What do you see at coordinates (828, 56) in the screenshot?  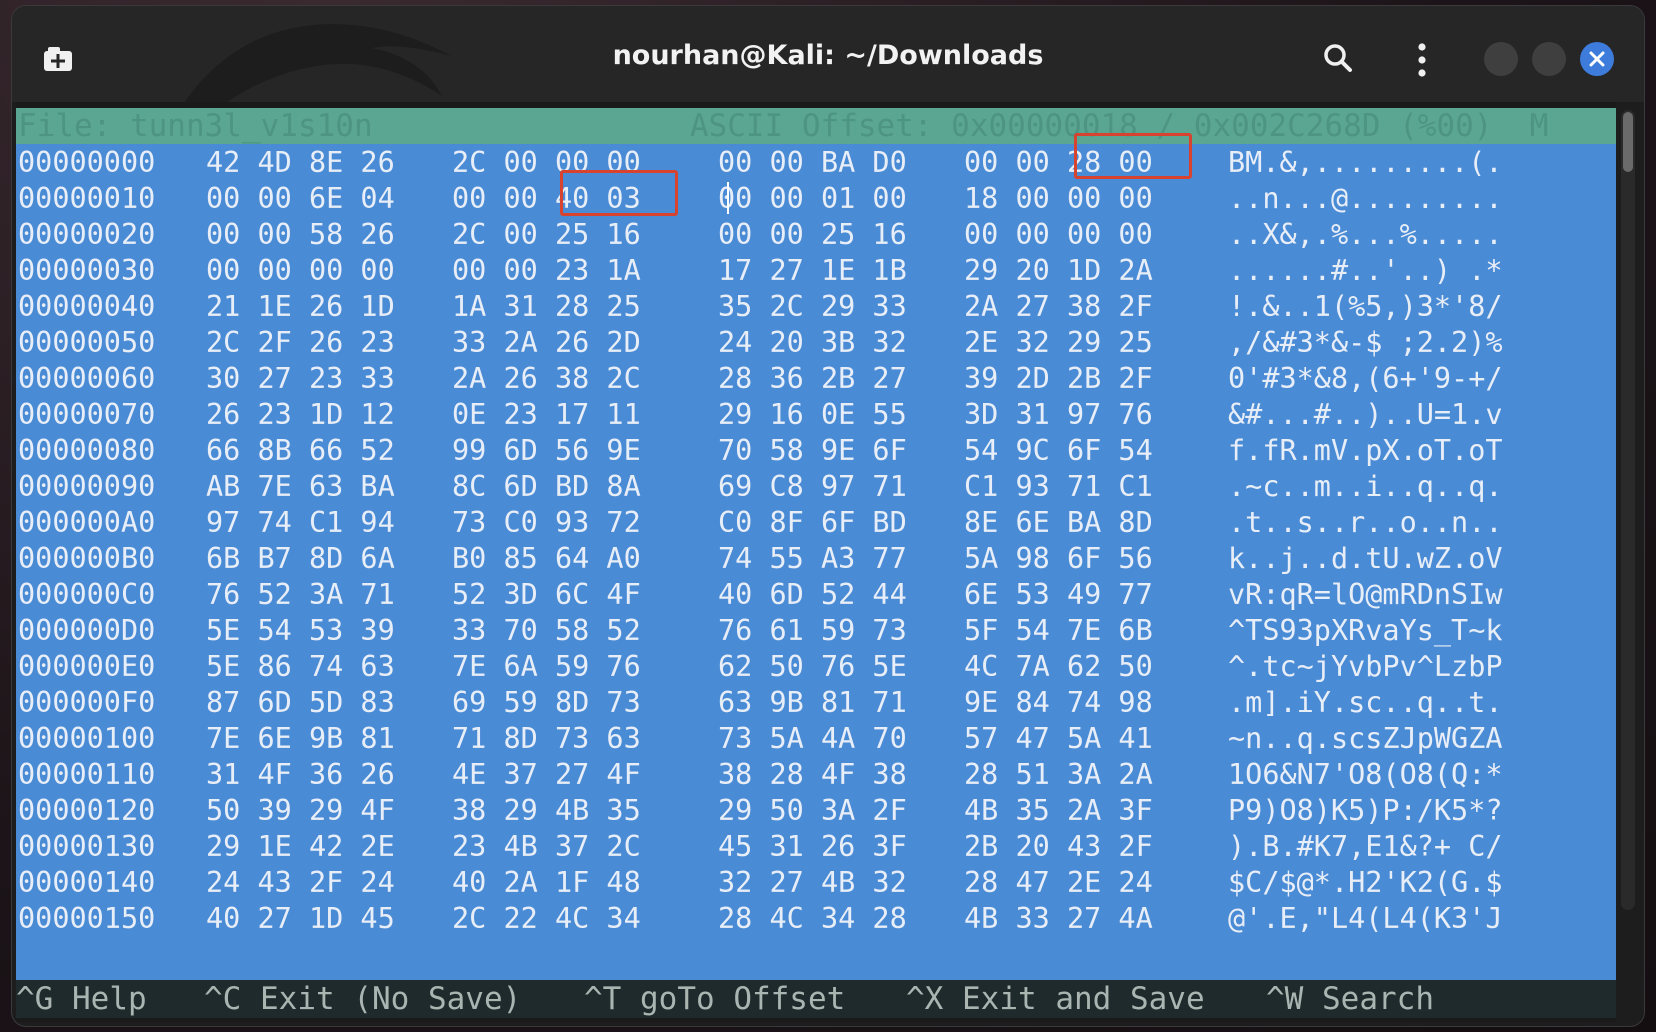 I see `title-bar: nourhan@Kali: ~/Downloads` at bounding box center [828, 56].